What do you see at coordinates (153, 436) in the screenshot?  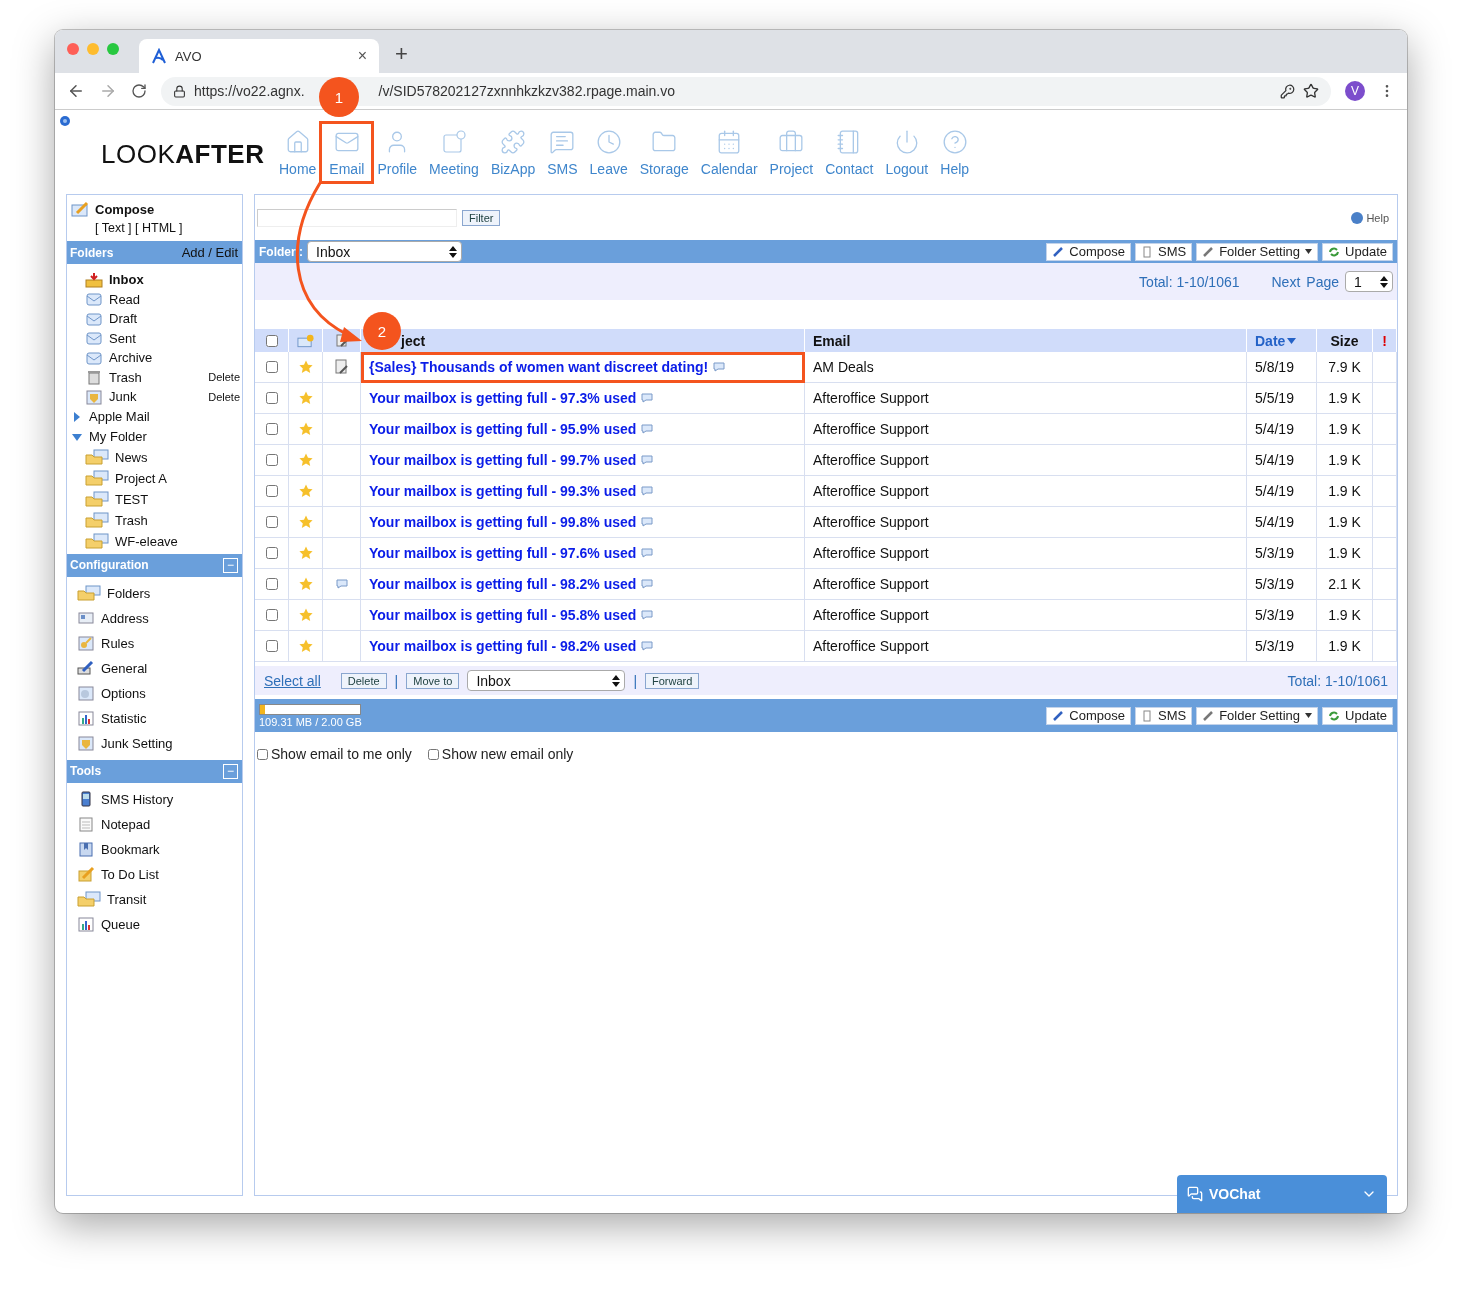 I see `folder-group: My Folder` at bounding box center [153, 436].